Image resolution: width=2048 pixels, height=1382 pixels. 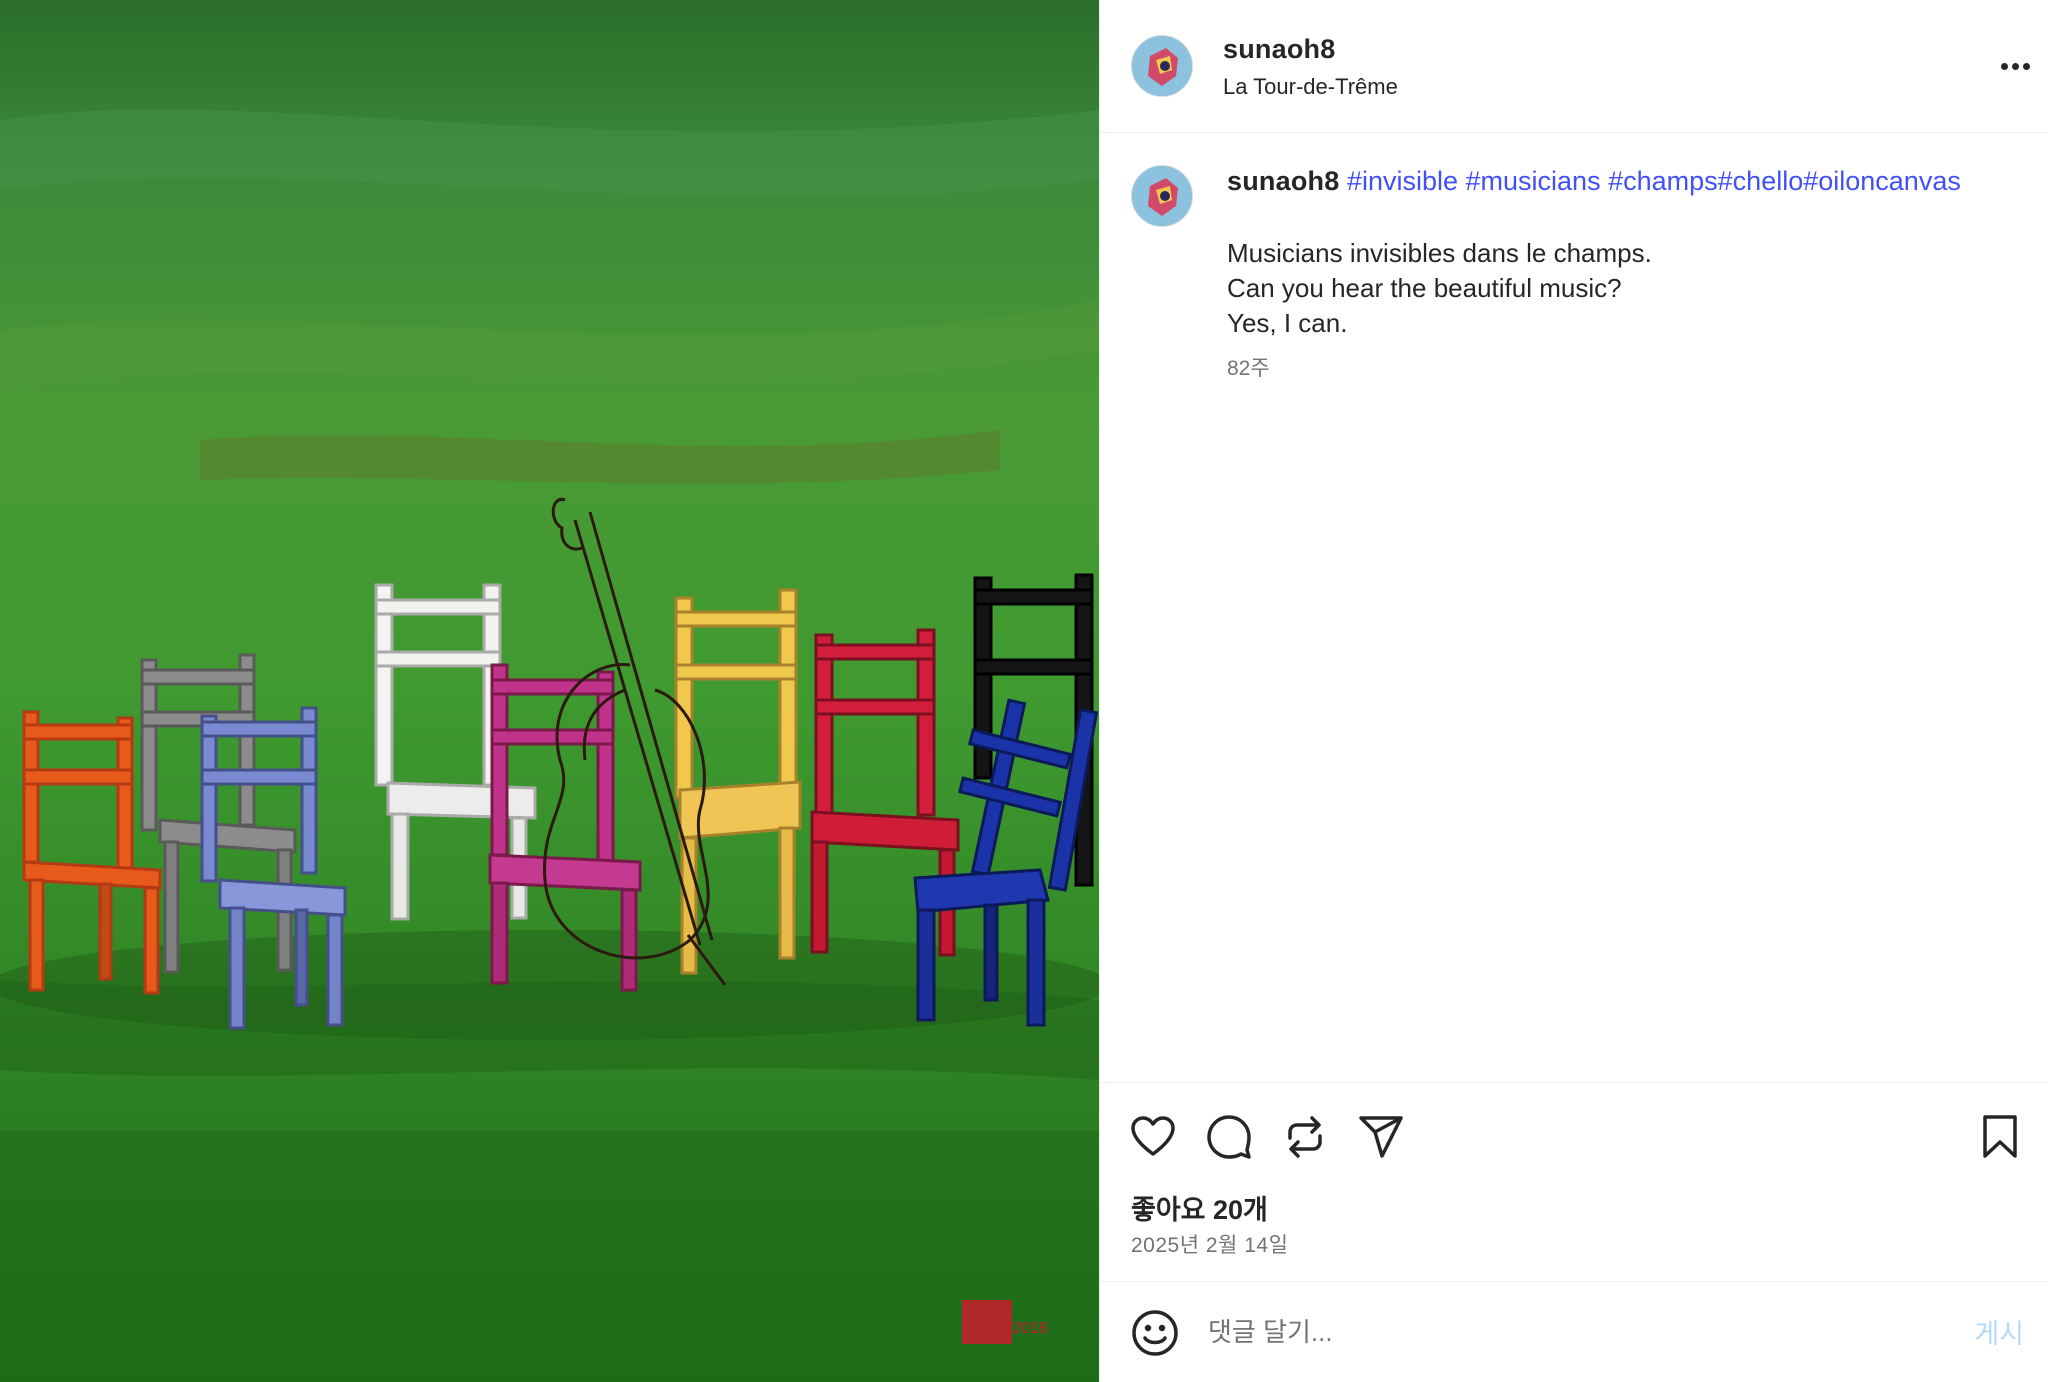 I want to click on caption-age: 82주, so click(x=1248, y=367).